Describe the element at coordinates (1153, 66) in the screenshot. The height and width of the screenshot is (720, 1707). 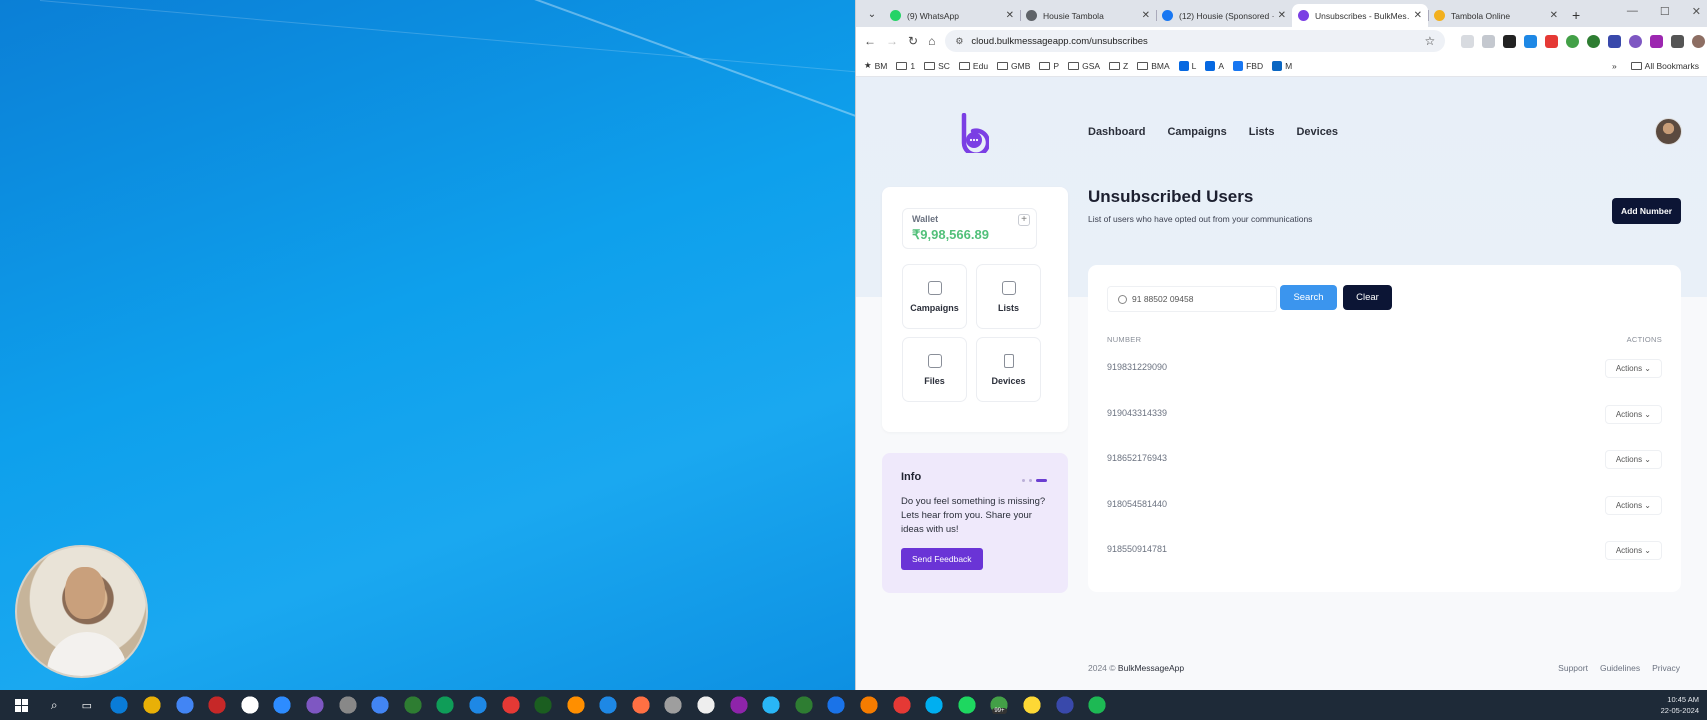
I see `bookmark-item: BMA` at that location.